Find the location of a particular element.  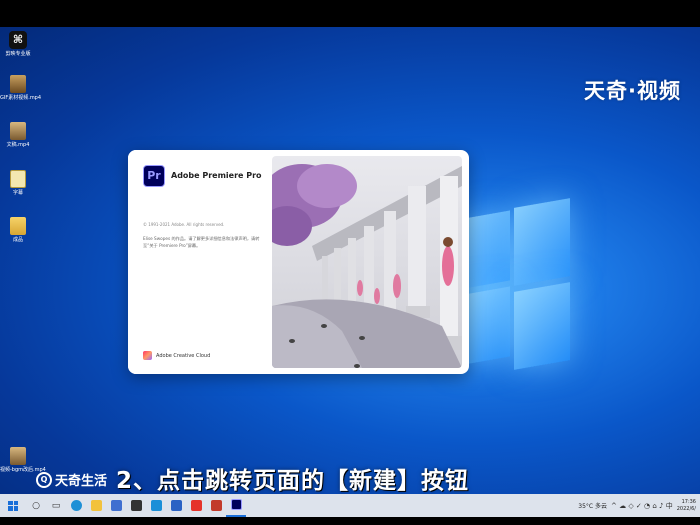

clock: 17:36 2022/6/ is located at coordinates (686, 506).